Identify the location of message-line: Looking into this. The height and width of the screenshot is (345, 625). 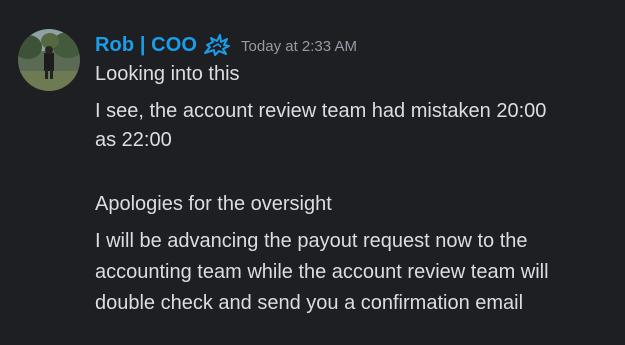
(167, 74).